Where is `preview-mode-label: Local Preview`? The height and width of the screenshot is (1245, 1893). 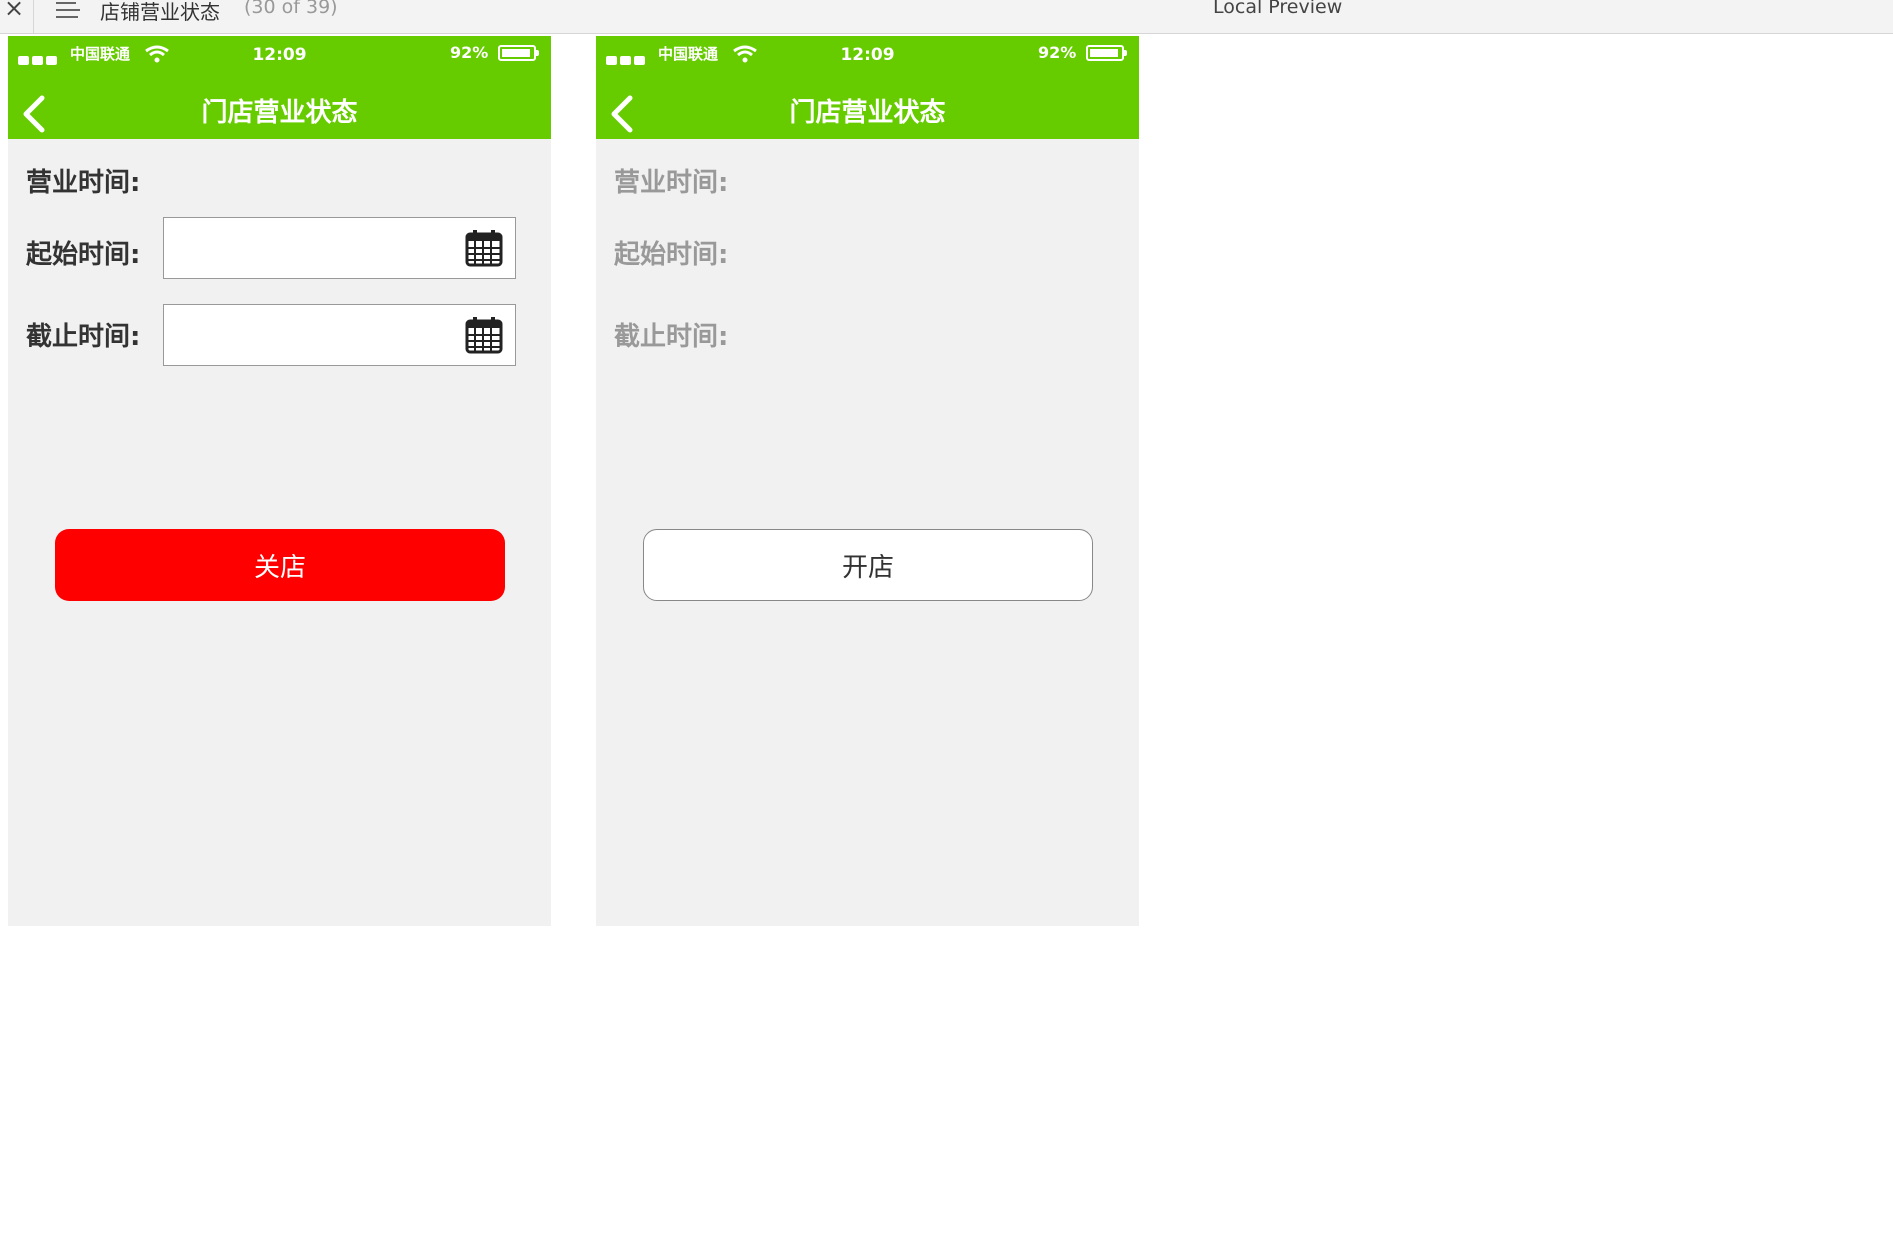
preview-mode-label: Local Preview is located at coordinates (1278, 9).